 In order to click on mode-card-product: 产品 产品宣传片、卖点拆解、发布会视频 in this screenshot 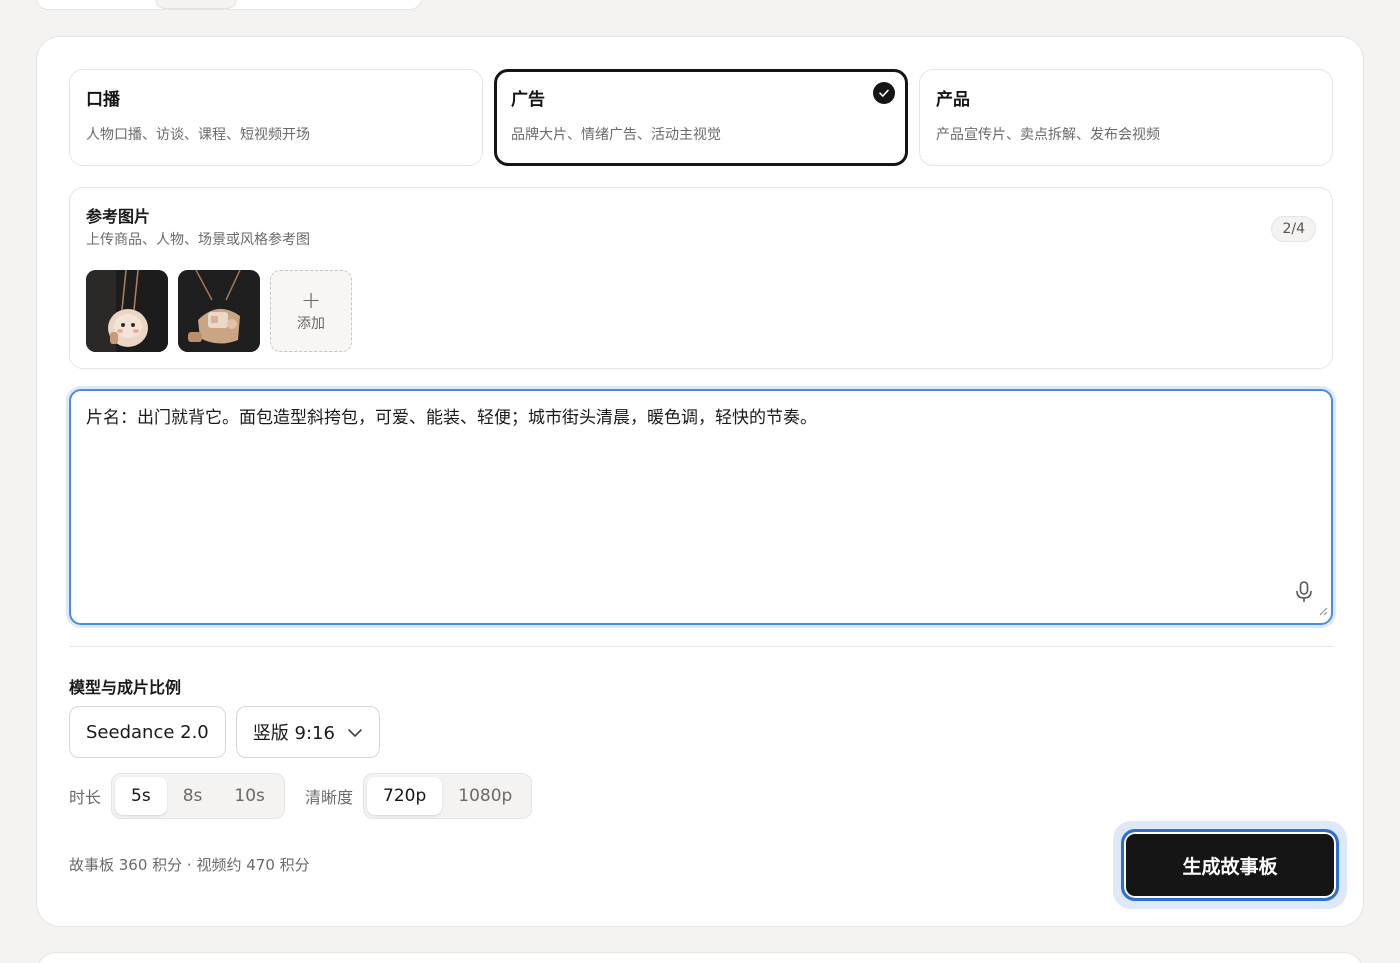, I will do `click(1126, 117)`.